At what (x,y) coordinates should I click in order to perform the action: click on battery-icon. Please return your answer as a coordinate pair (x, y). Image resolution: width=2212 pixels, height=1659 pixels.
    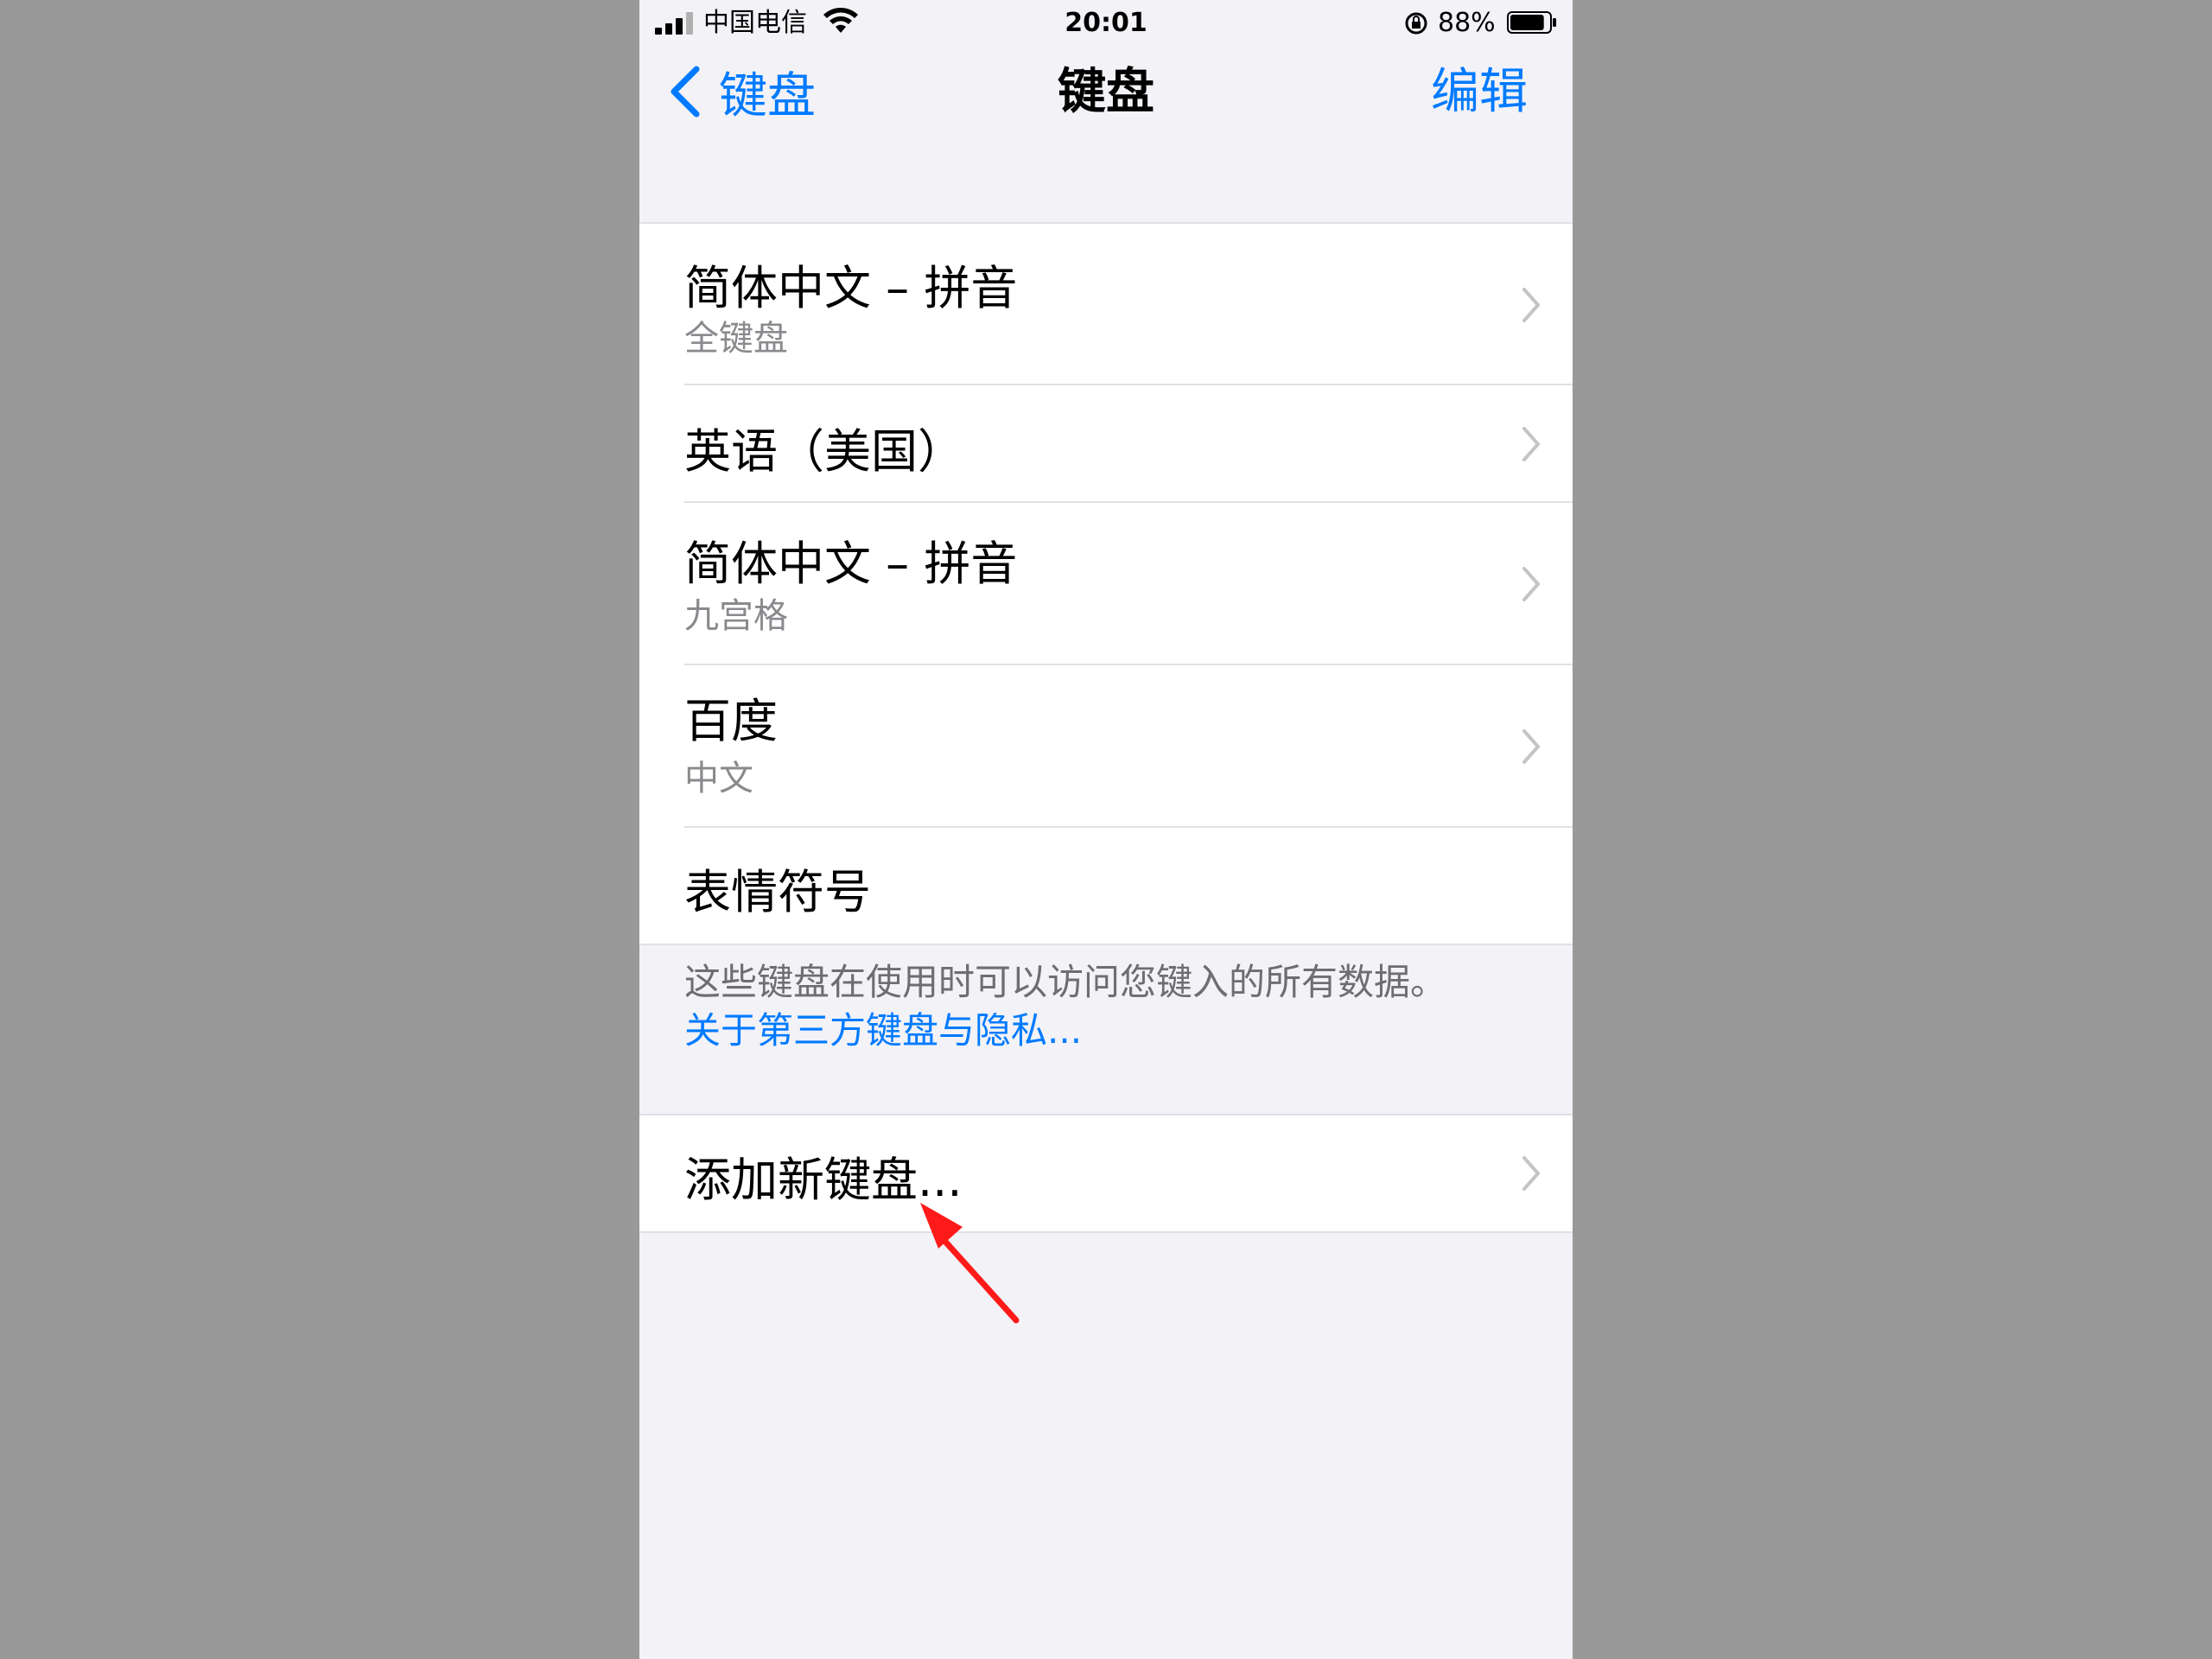
    Looking at the image, I should click on (1531, 22).